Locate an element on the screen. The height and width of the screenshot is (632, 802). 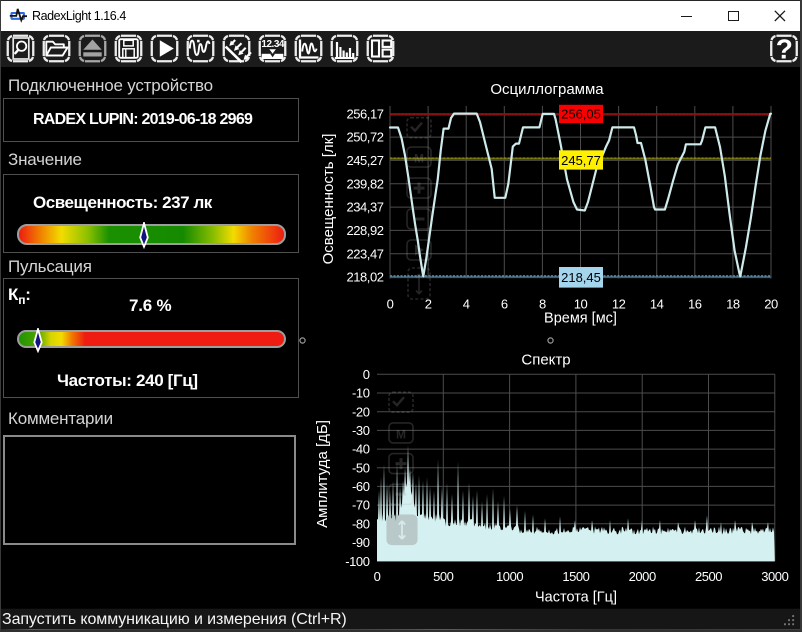
svg-text: 12.34 is located at coordinates (272, 44).